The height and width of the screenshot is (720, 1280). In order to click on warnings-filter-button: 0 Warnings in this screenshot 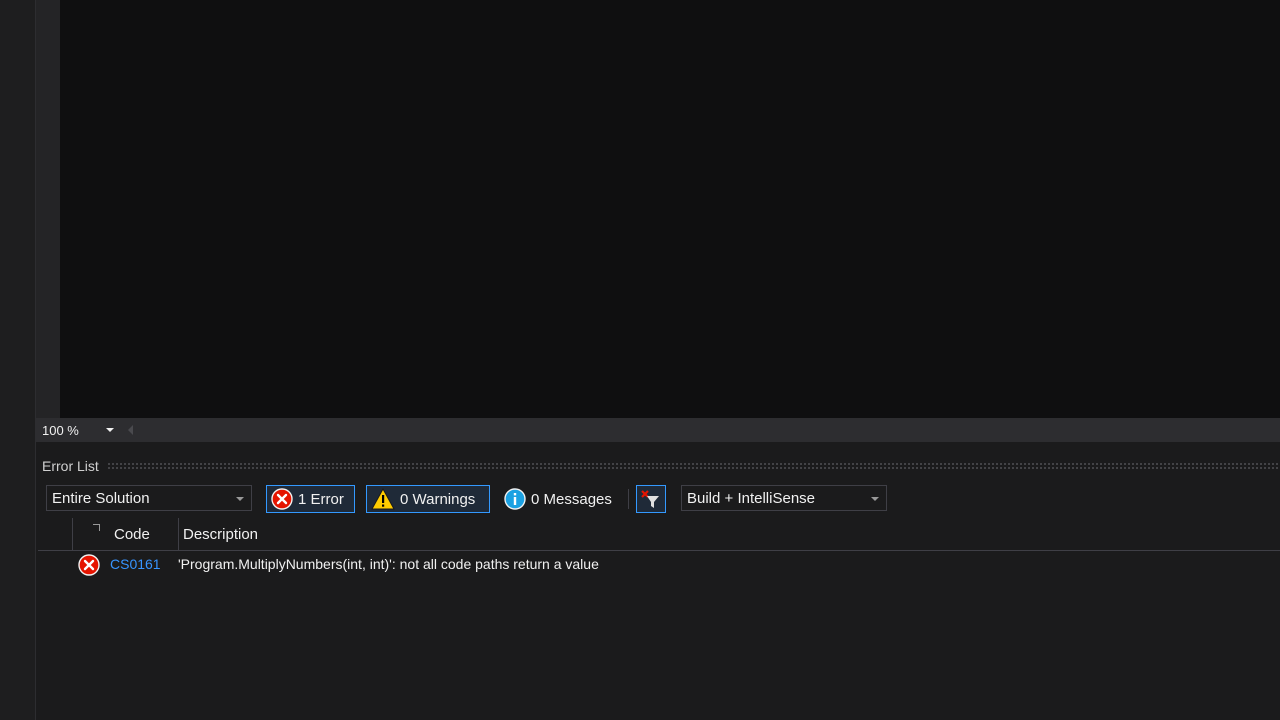, I will do `click(428, 499)`.